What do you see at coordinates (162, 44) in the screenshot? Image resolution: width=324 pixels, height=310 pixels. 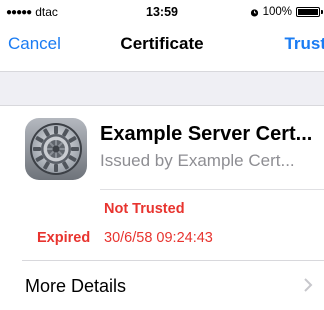 I see `navigation-bar: Cancel Certificate Trust` at bounding box center [162, 44].